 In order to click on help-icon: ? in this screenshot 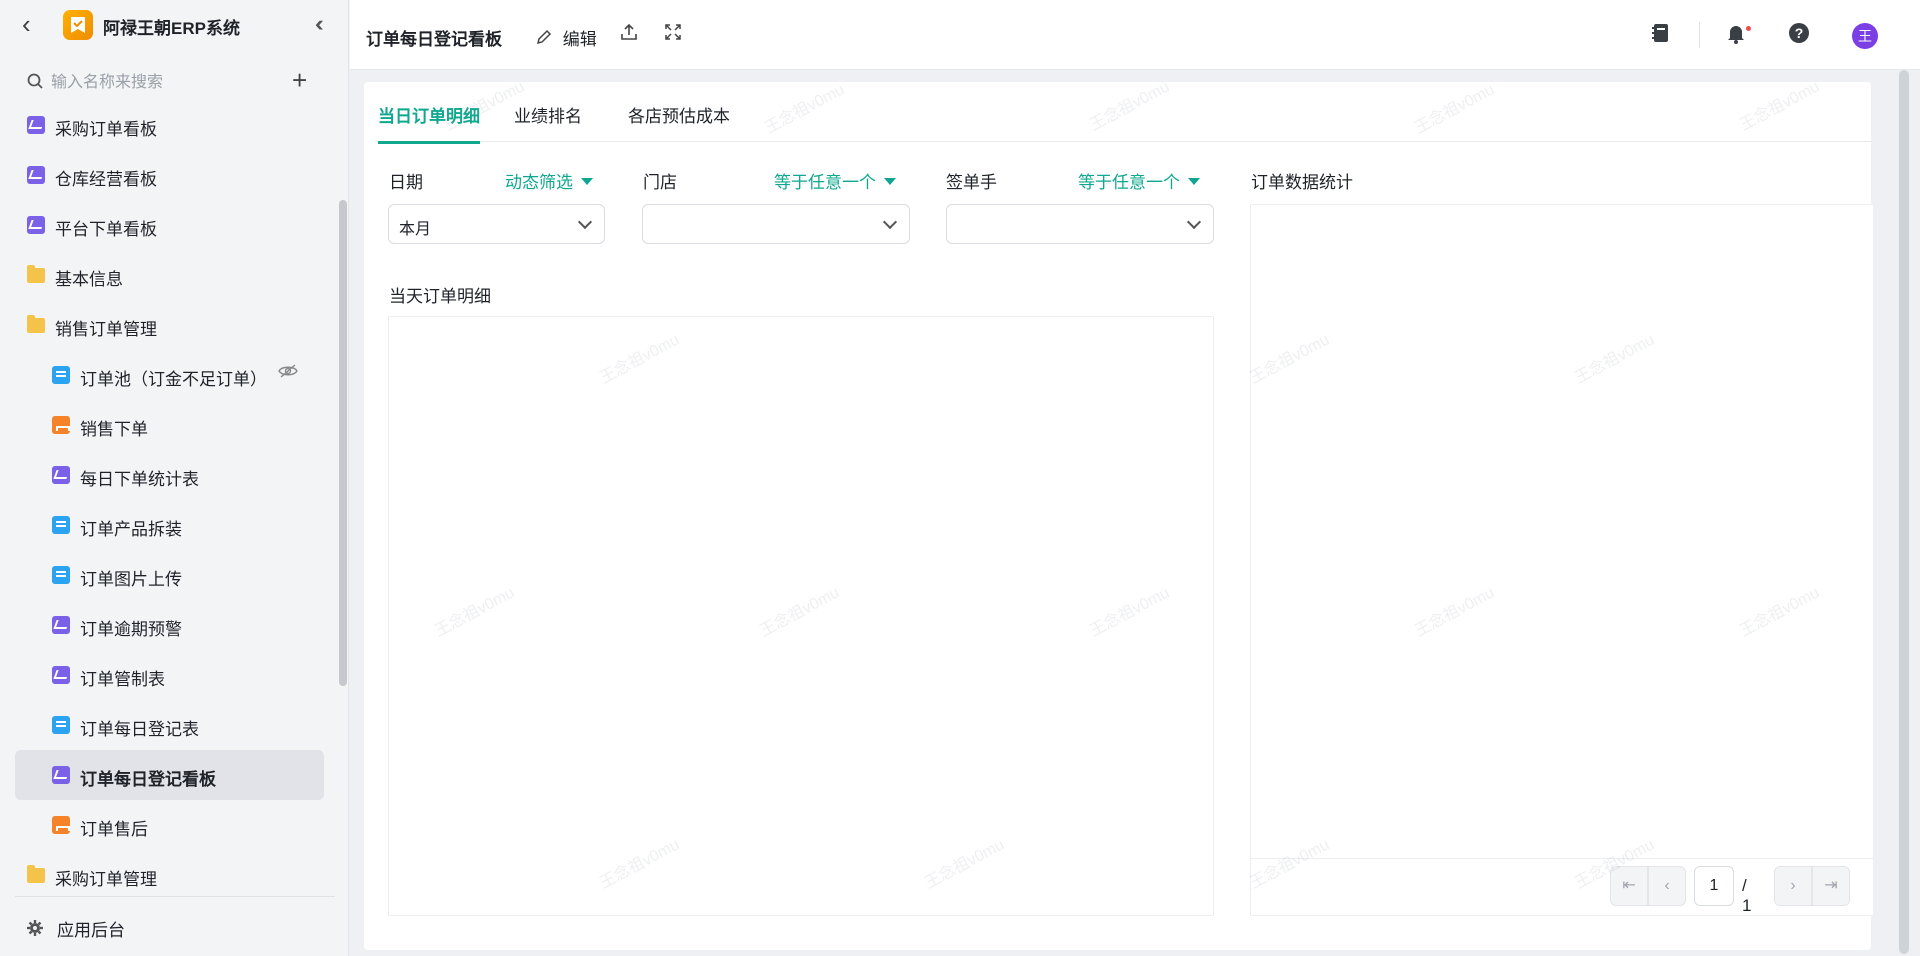, I will do `click(1800, 34)`.